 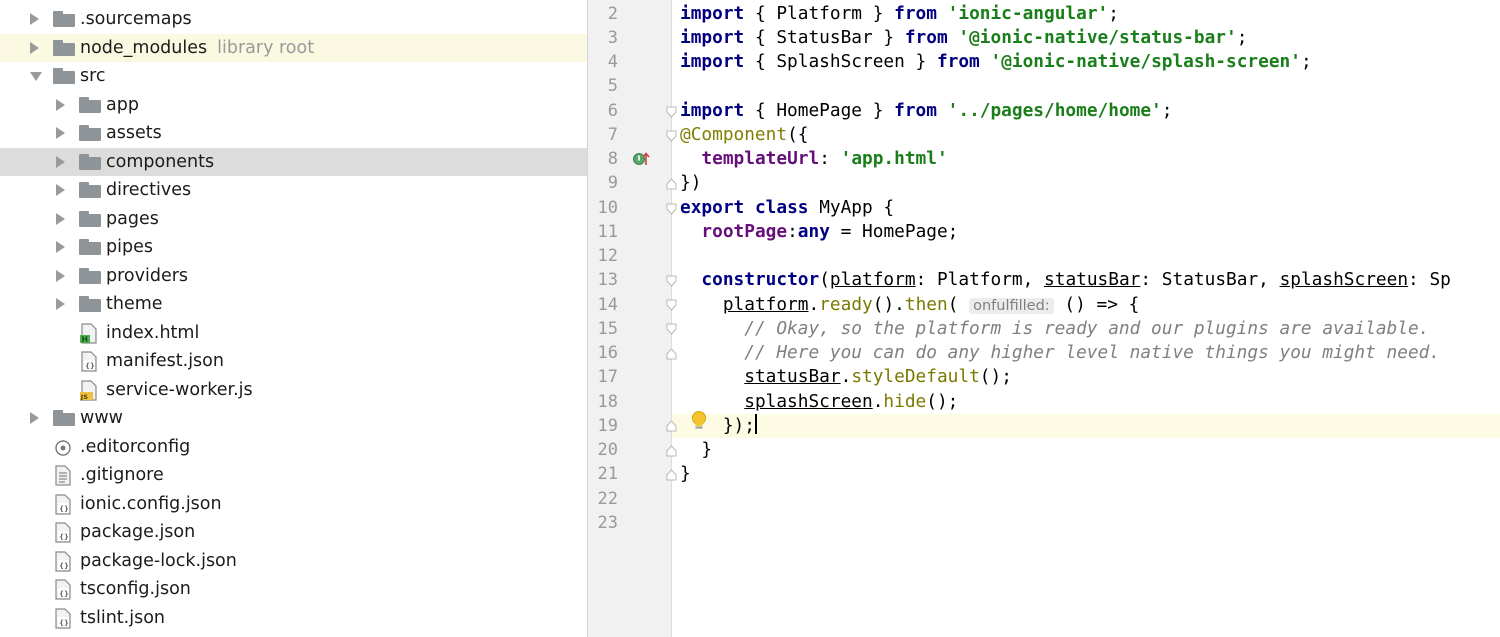 What do you see at coordinates (293, 19) in the screenshot?
I see `tree-item-sourcemaps: .sourcemaps` at bounding box center [293, 19].